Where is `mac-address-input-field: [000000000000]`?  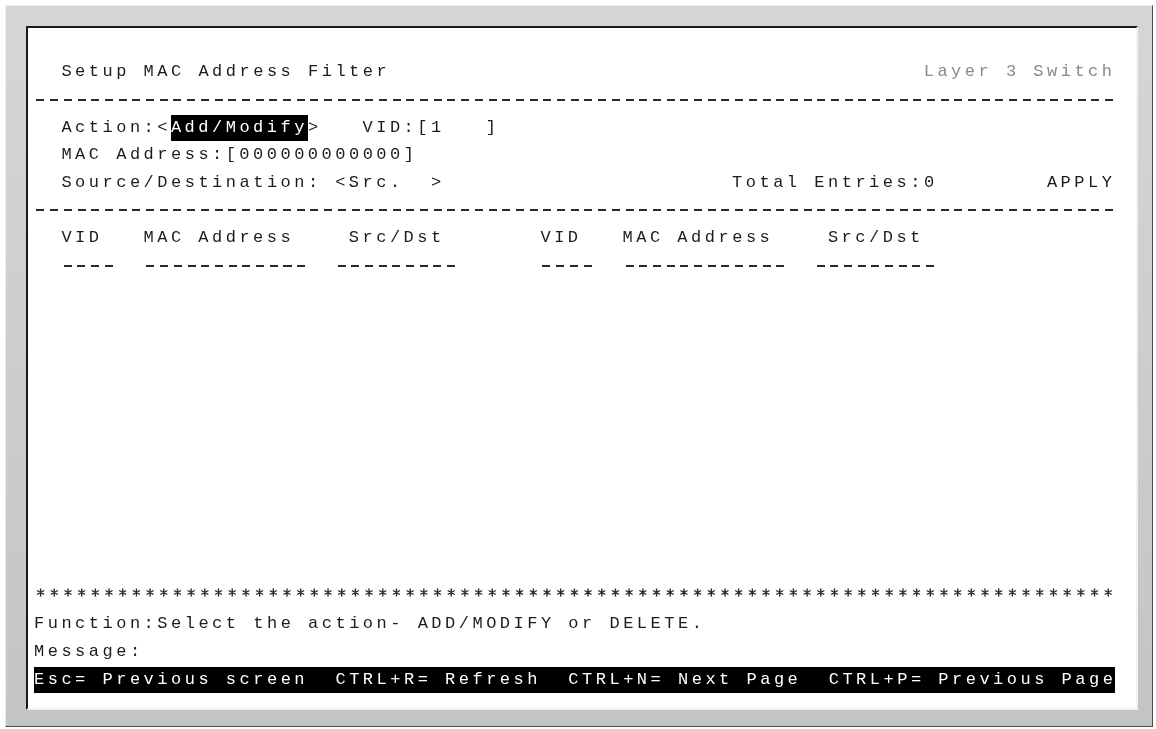 mac-address-input-field: [000000000000] is located at coordinates (321, 155).